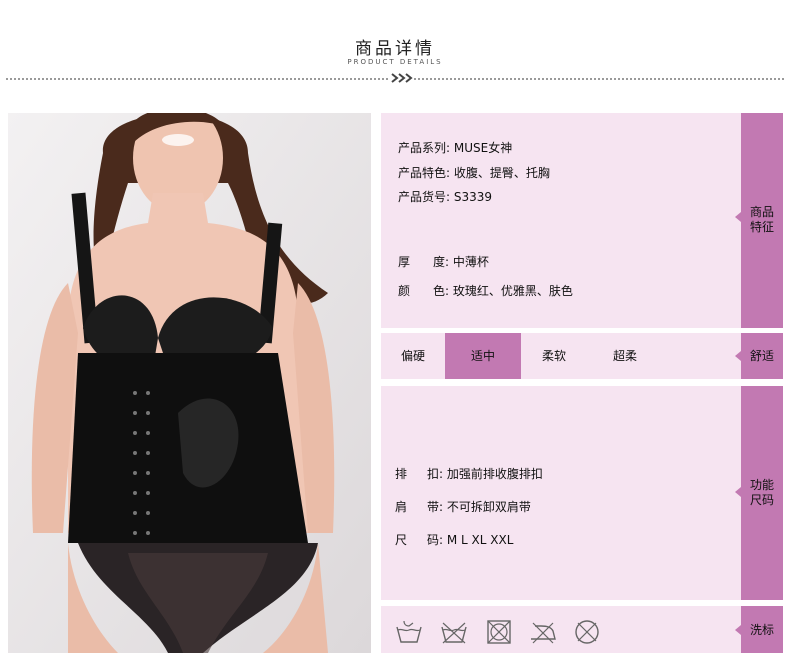  Describe the element at coordinates (197, 79) in the screenshot. I see `dotted-divider-left` at that location.